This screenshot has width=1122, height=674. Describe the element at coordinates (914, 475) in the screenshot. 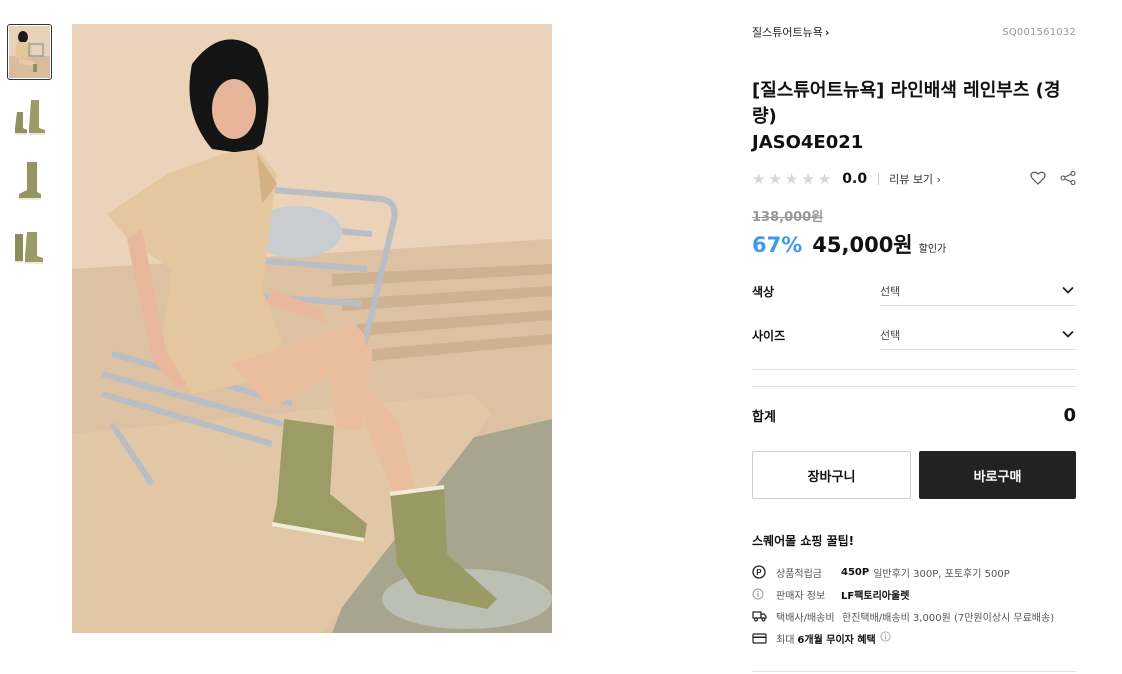

I see `purchase-buttons: 장바구니 바로구매` at that location.